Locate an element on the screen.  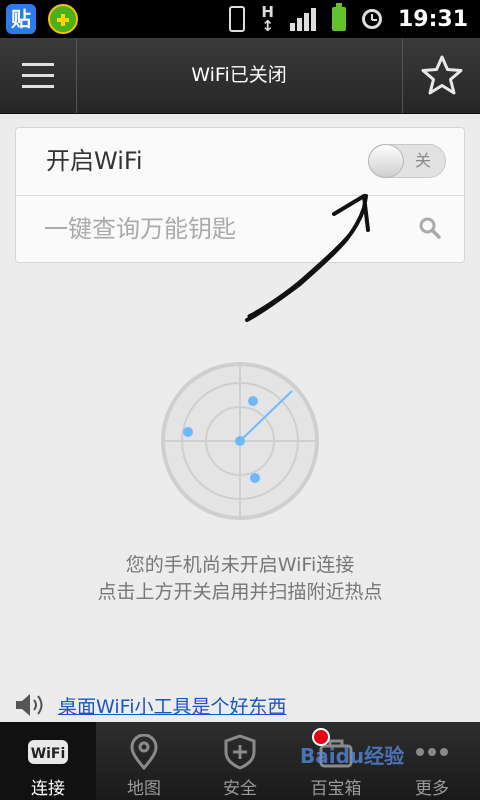
empty-state-hint: 点击上方开关启用并扫描附近热点 is located at coordinates (240, 592).